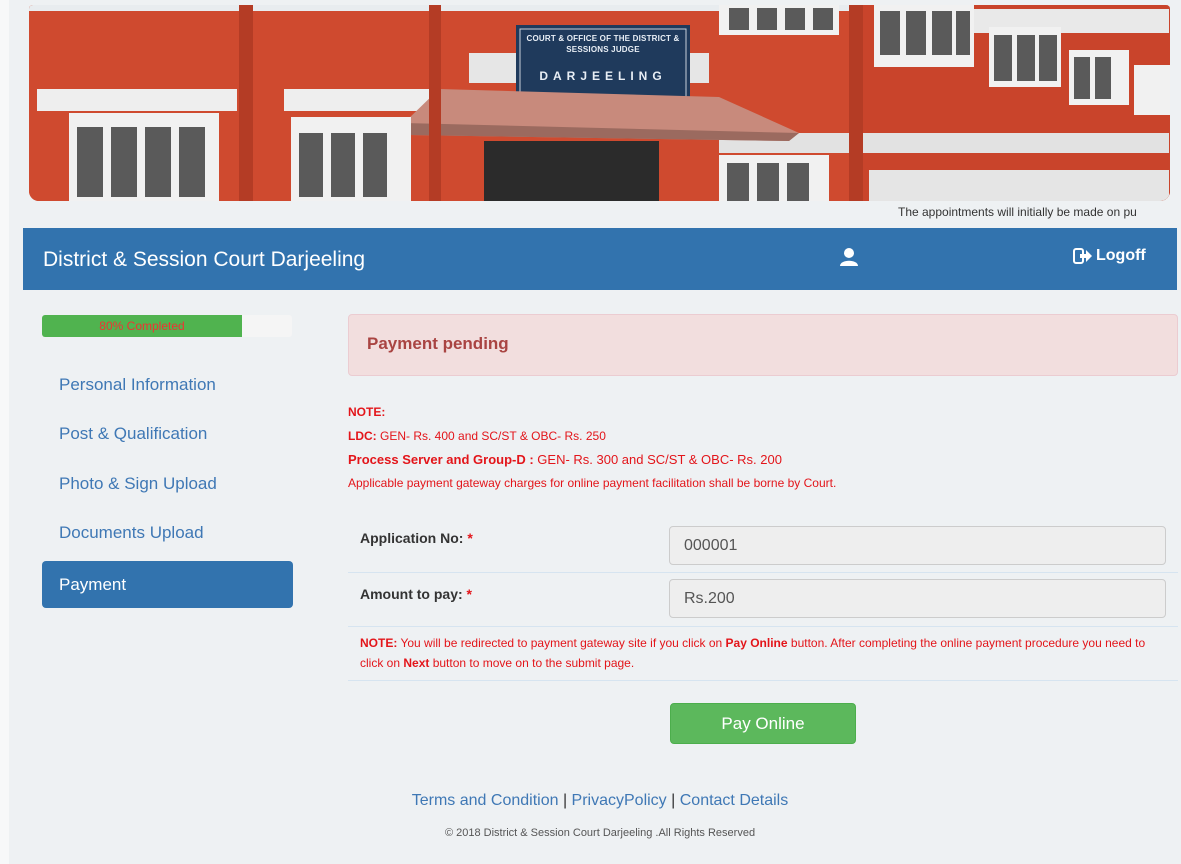  Describe the element at coordinates (4, 432) in the screenshot. I see `page-edge` at that location.